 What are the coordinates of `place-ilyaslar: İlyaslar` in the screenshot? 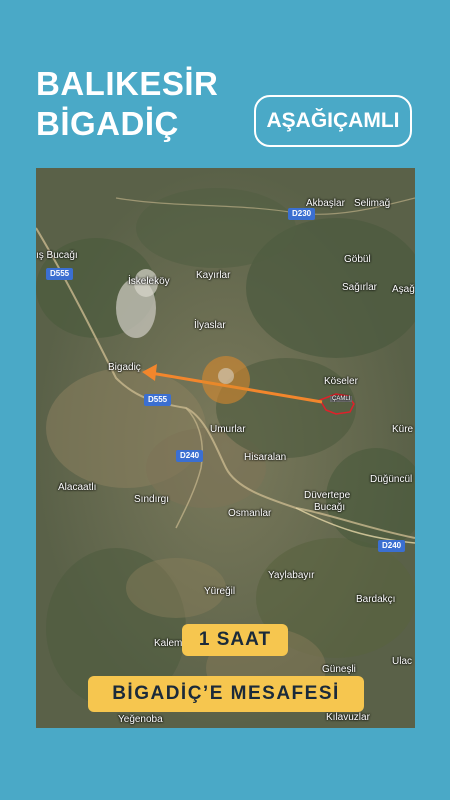 It's located at (210, 325).